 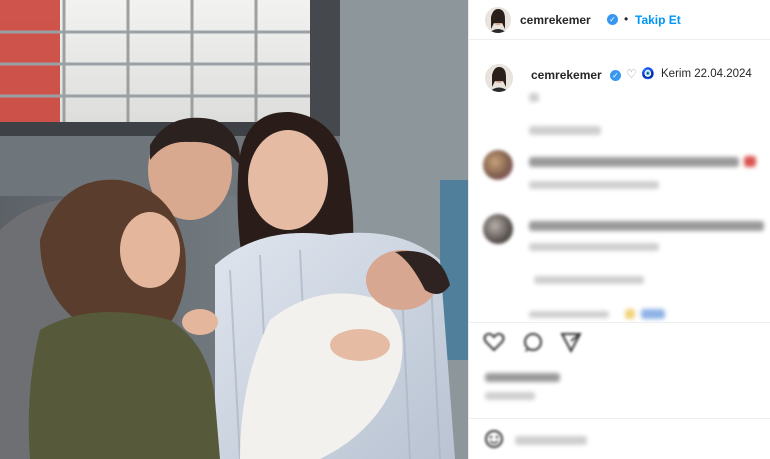 I want to click on caption-author-avatar, so click(x=499, y=78).